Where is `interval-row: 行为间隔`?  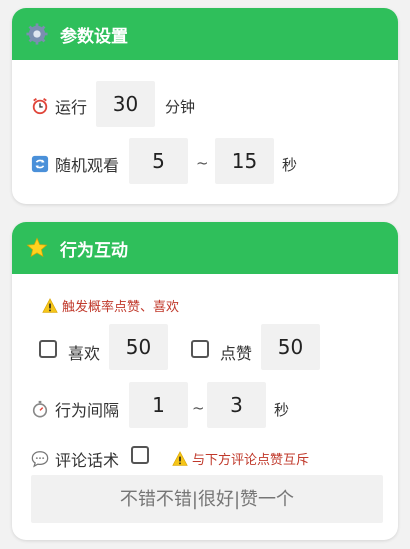
interval-row: 行为间隔 is located at coordinates (75, 409).